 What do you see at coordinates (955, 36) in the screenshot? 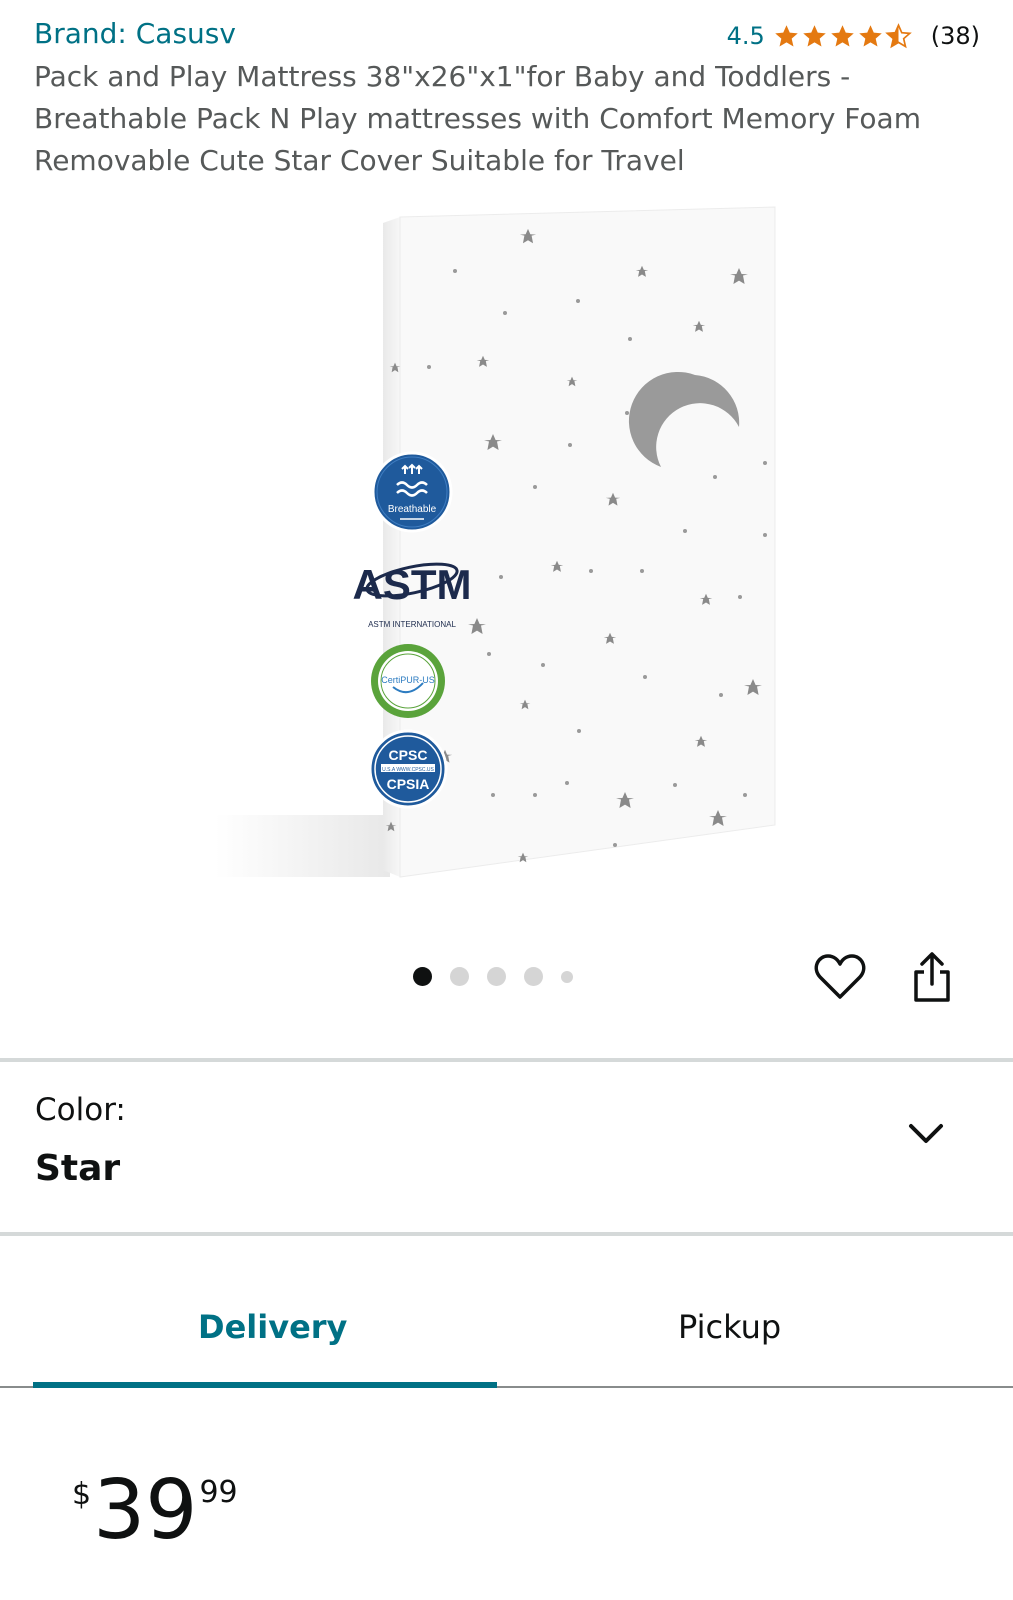
I see `rating-count: (38)` at bounding box center [955, 36].